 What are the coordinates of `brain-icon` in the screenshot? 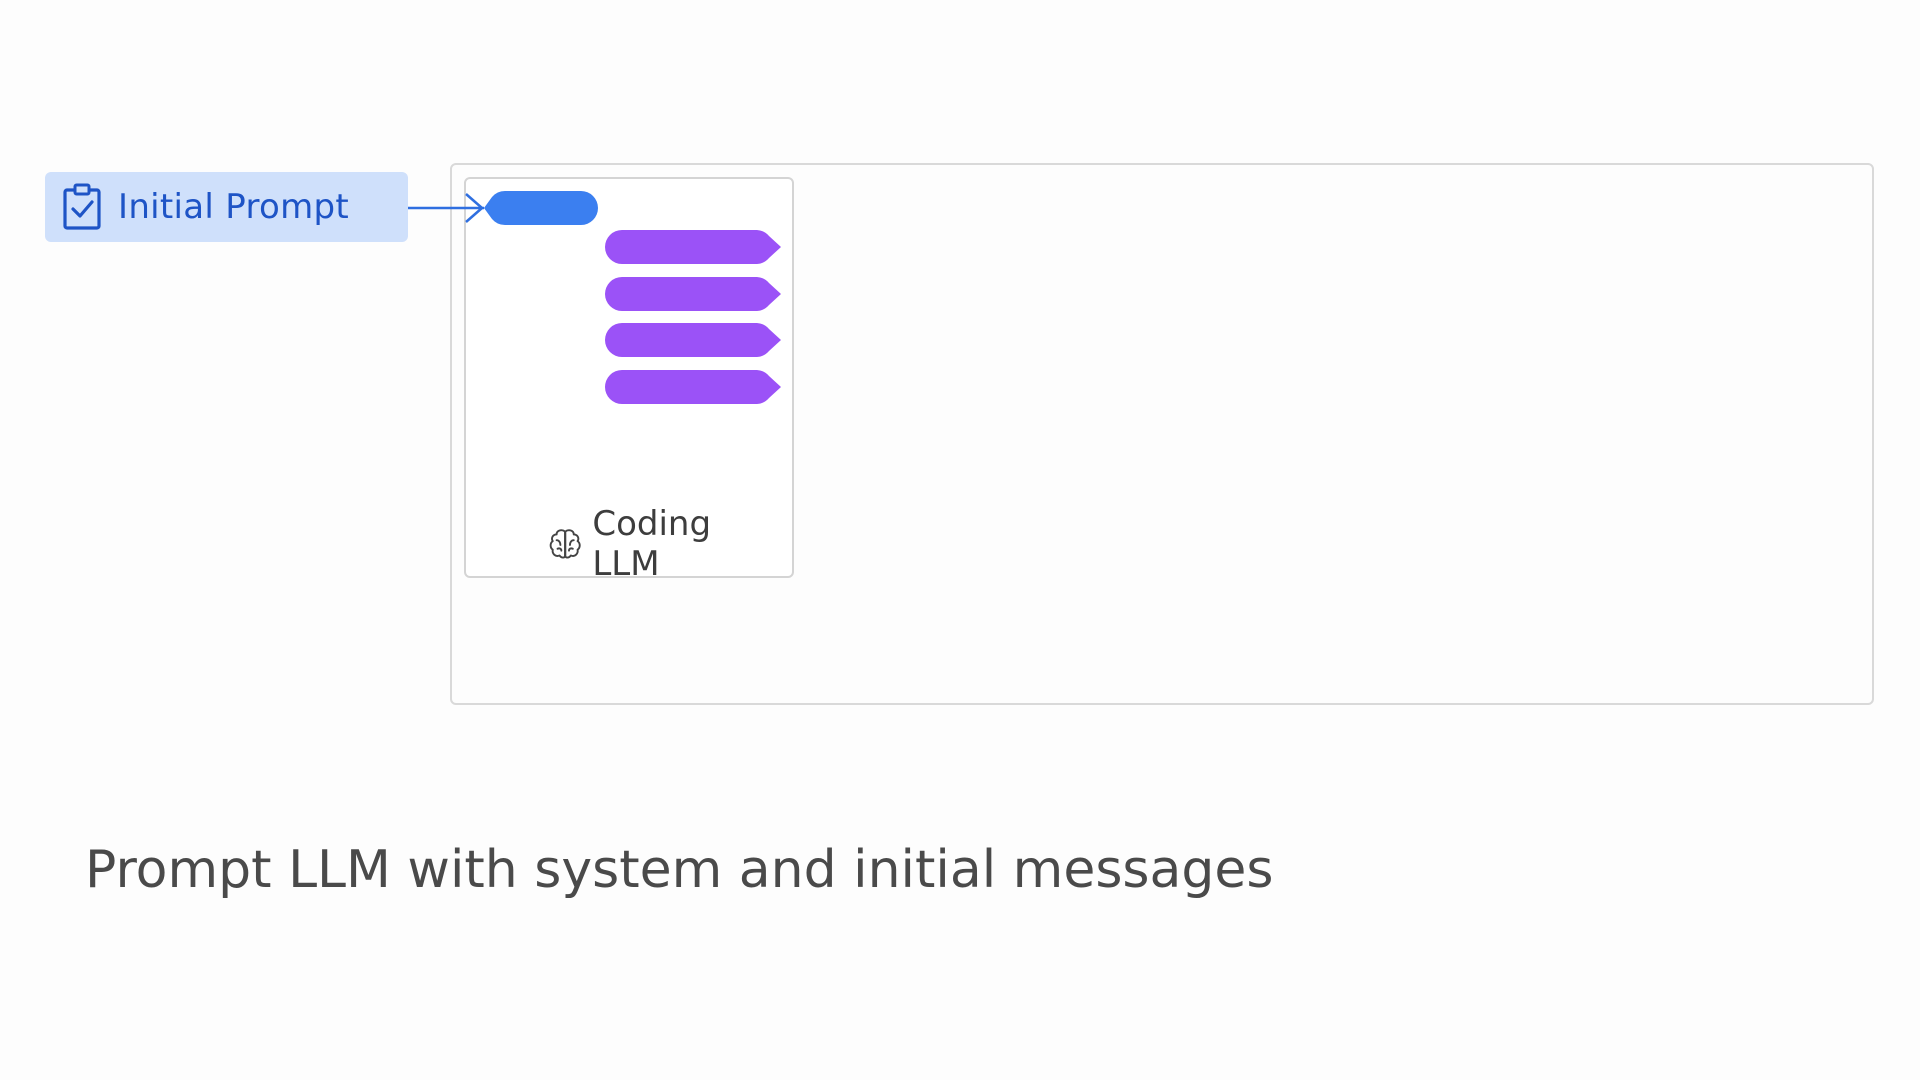 It's located at (565, 544).